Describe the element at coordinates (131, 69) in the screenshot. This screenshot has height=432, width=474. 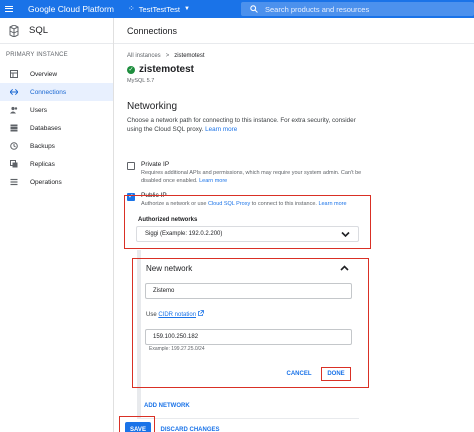
I see `status-ok-icon: ✓` at that location.